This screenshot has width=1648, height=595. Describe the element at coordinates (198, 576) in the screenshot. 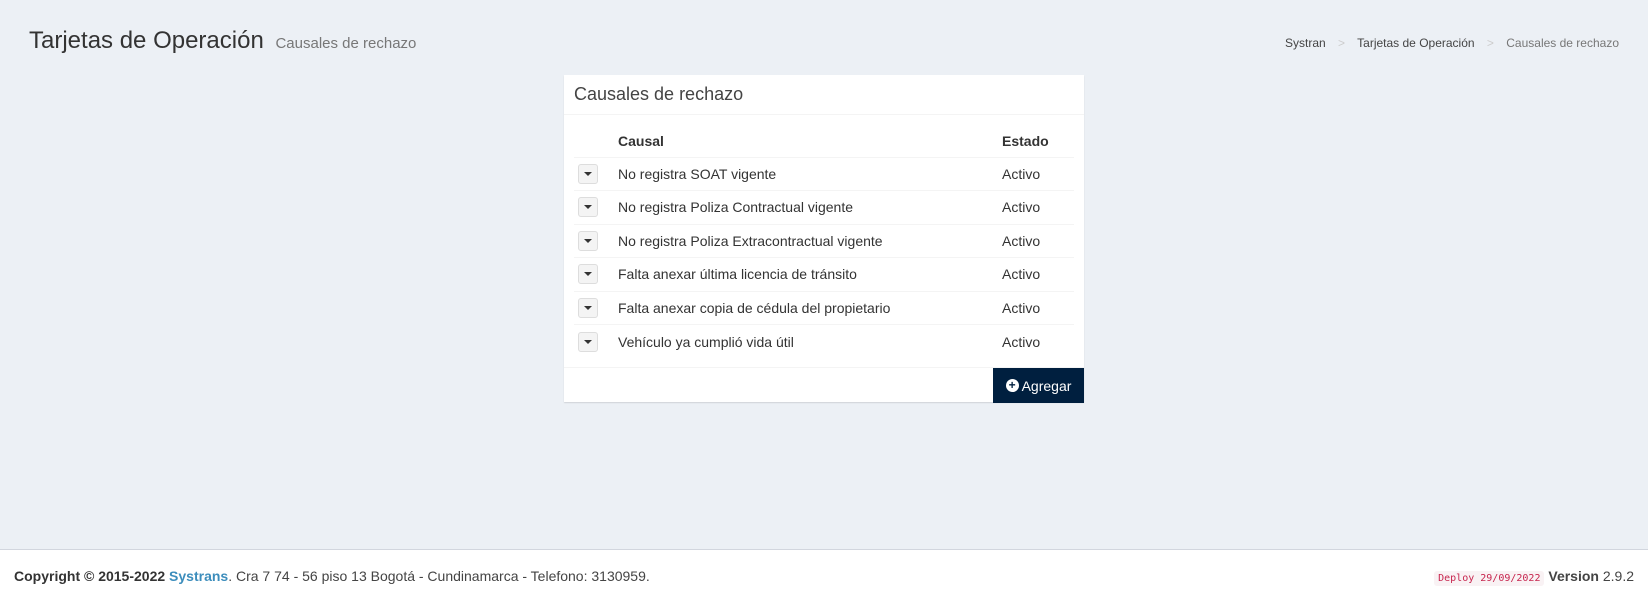

I see `brand-link: Systrans` at that location.